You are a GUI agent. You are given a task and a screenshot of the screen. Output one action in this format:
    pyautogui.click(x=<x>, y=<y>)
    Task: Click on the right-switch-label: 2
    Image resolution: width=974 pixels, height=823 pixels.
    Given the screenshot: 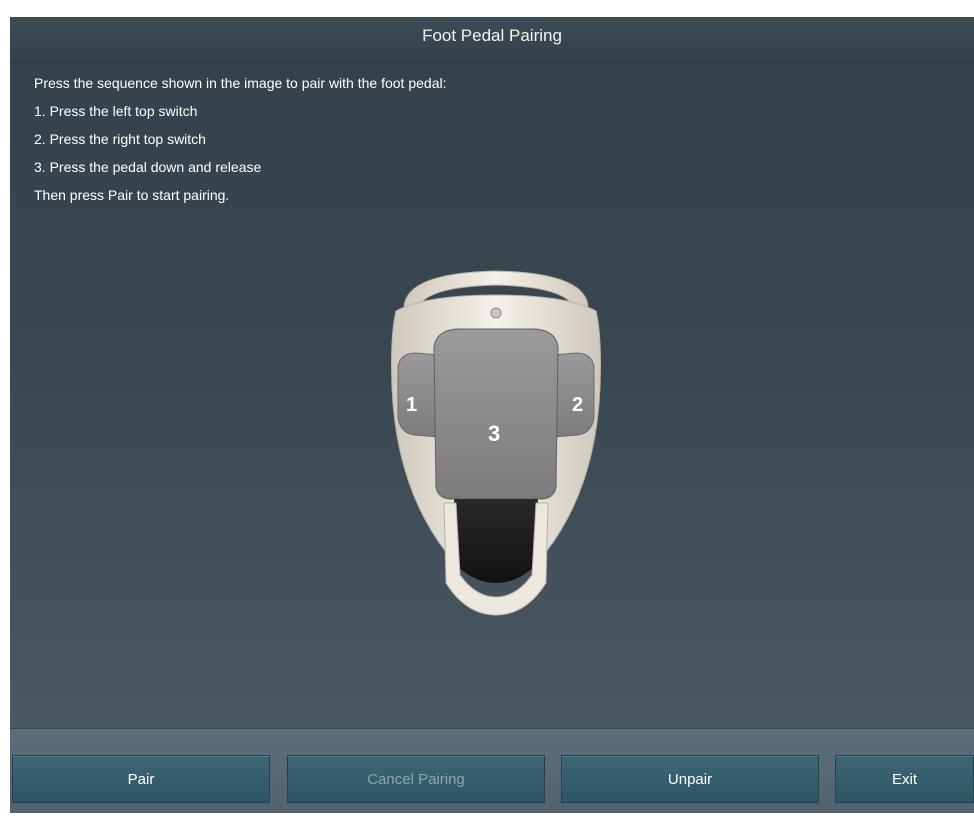 What is the action you would take?
    pyautogui.click(x=577, y=405)
    